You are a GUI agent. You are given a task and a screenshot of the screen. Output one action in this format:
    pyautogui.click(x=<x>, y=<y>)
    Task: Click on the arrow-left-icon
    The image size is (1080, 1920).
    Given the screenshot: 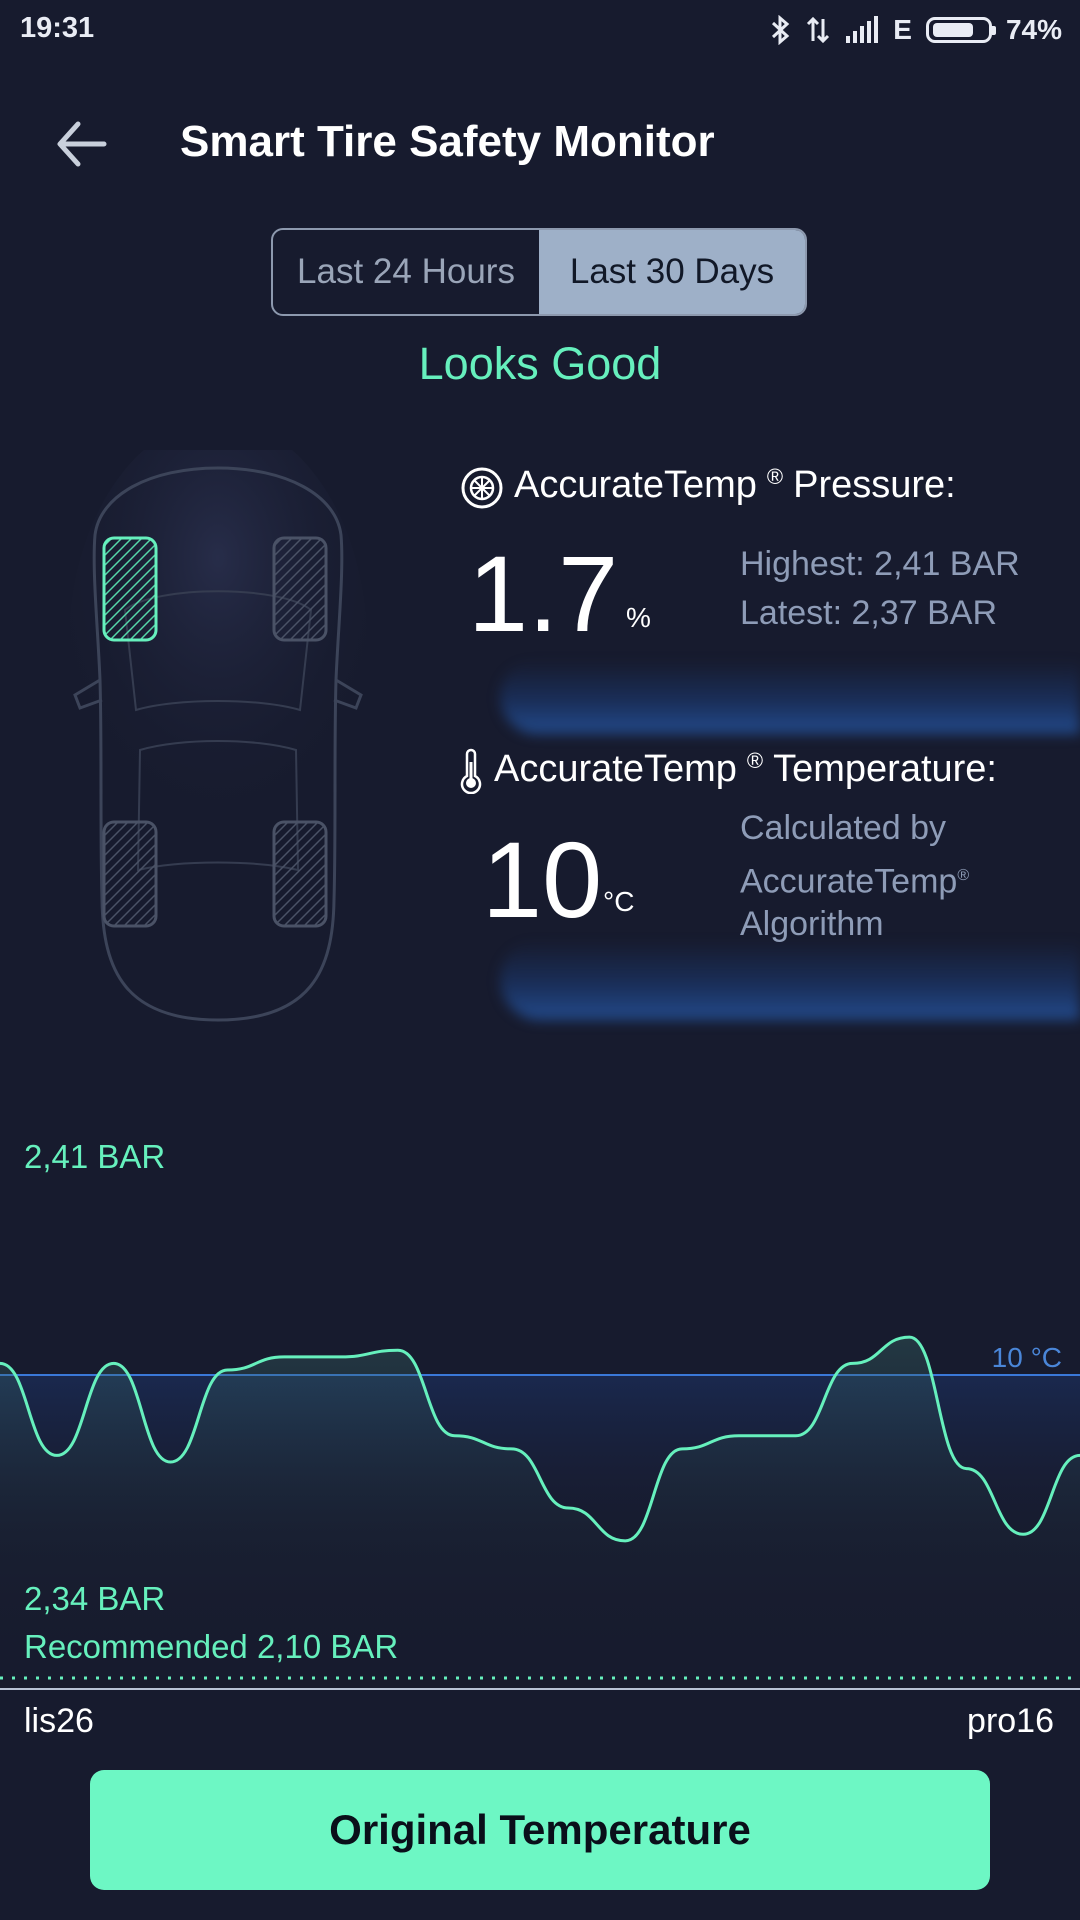 What is the action you would take?
    pyautogui.click(x=82, y=144)
    